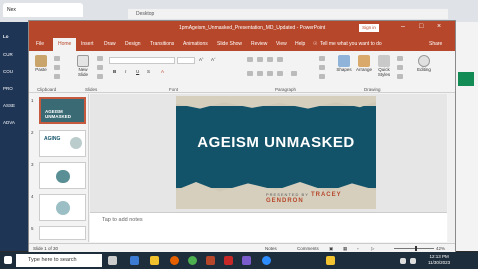  Describe the element at coordinates (403, 261) in the screenshot. I see `wifi-icon` at that location.